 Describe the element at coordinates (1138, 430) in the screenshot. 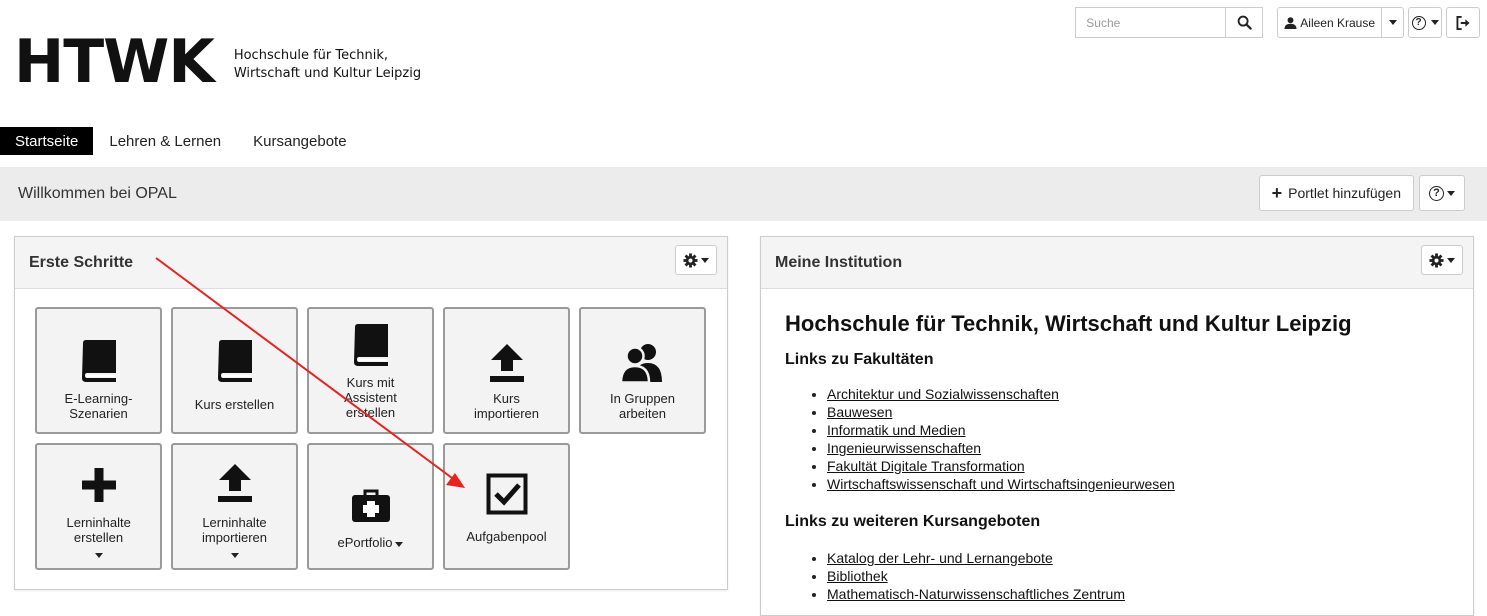

I see `list-item: Informatik und Medien` at that location.